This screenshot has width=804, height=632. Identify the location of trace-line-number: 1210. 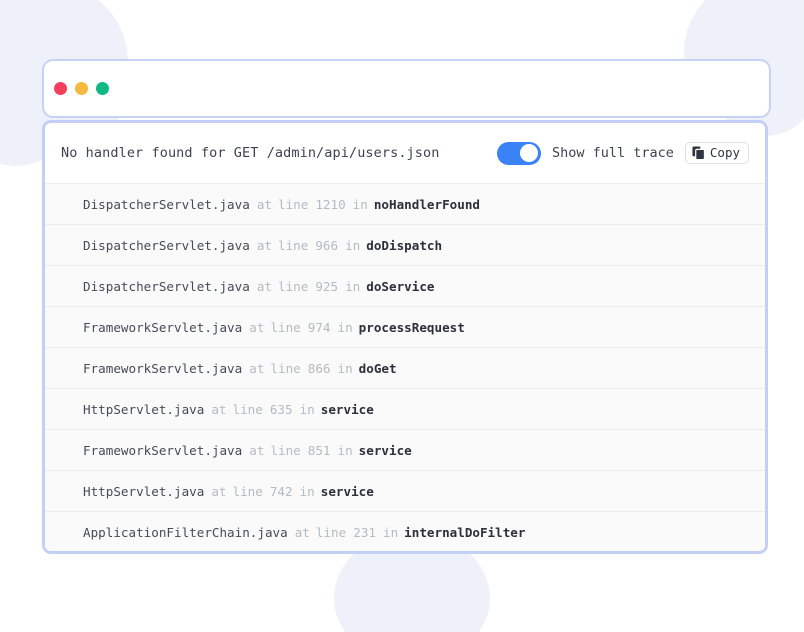
(330, 204).